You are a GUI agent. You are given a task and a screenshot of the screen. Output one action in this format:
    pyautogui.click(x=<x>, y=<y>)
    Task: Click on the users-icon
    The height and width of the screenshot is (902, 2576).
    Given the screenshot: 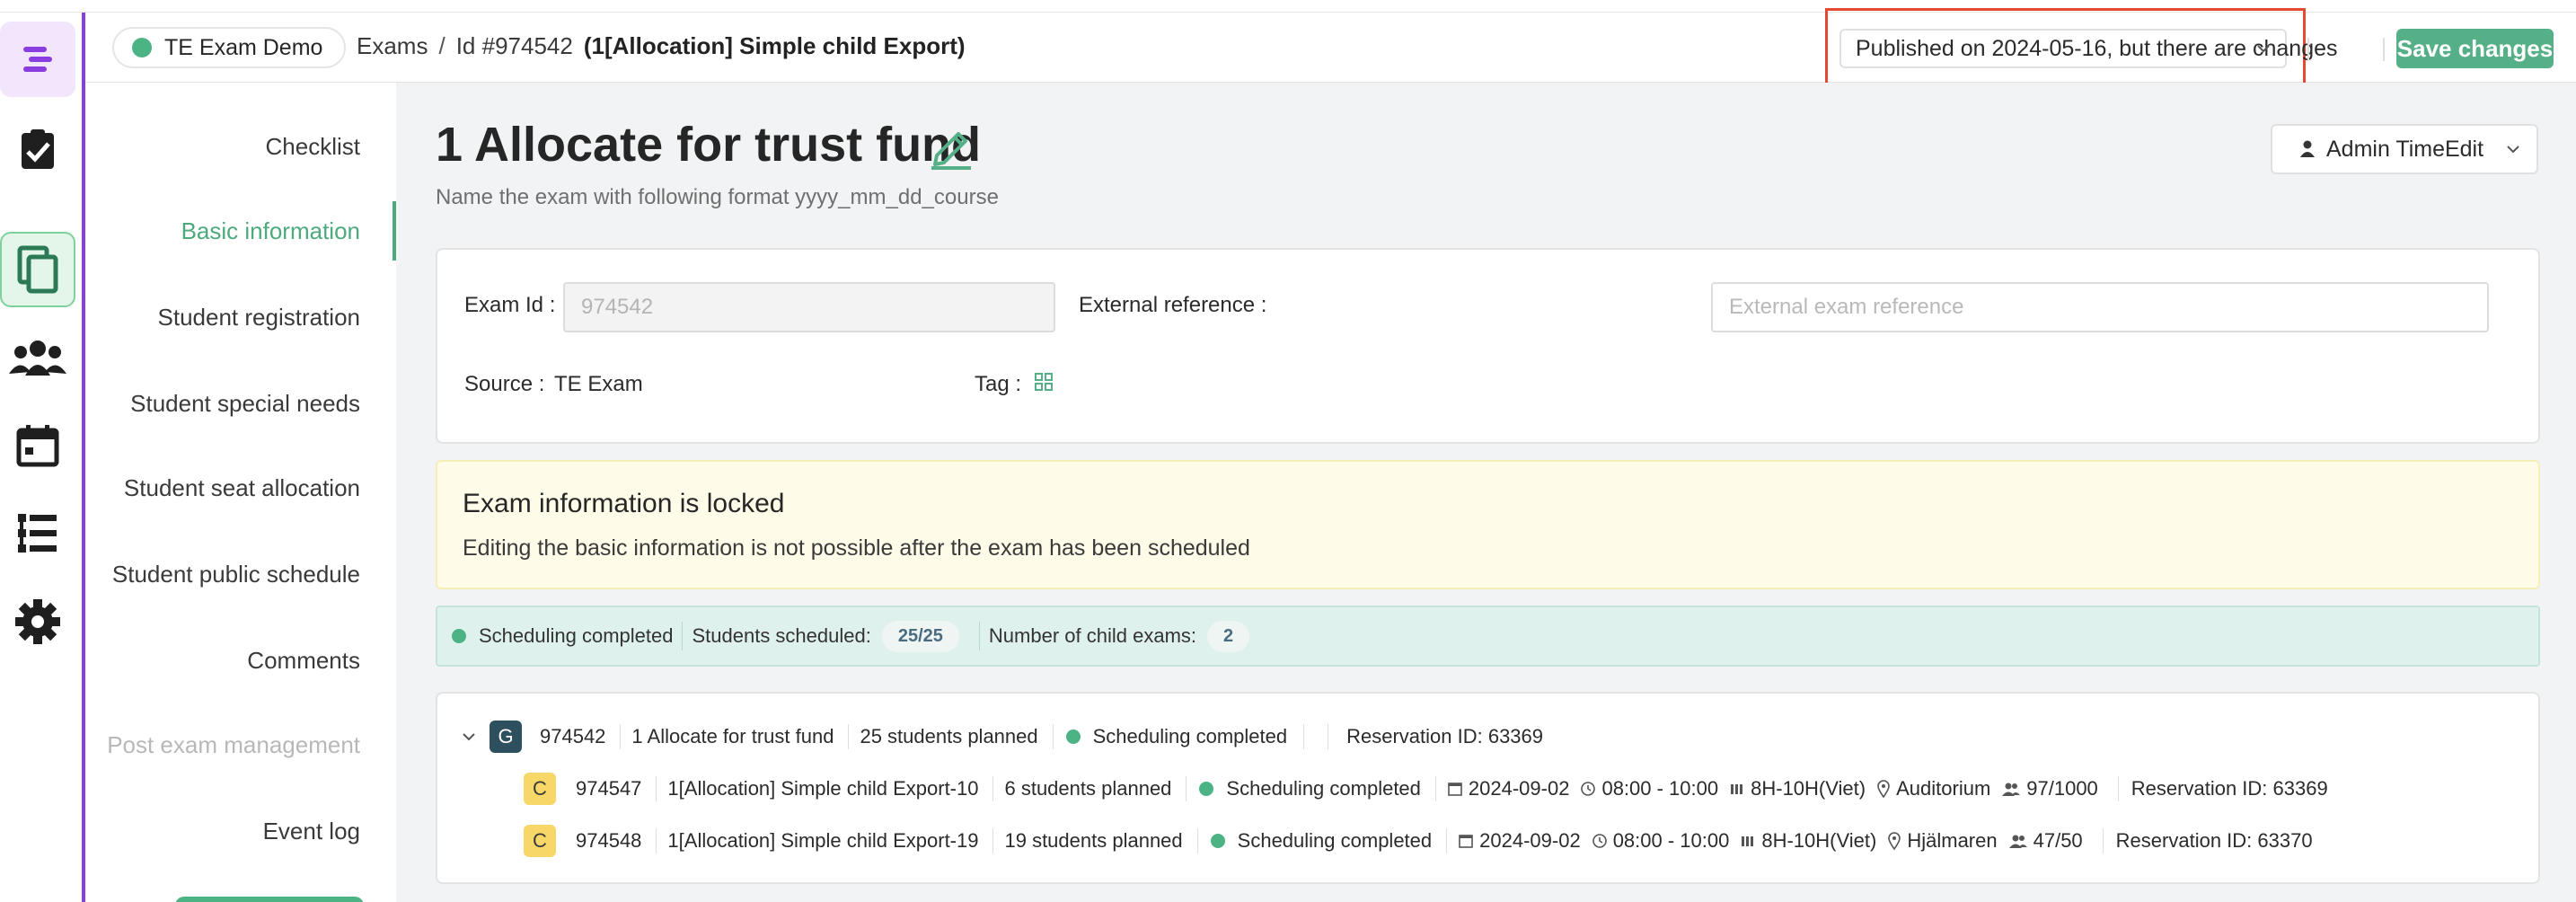 What is the action you would take?
    pyautogui.click(x=37, y=357)
    